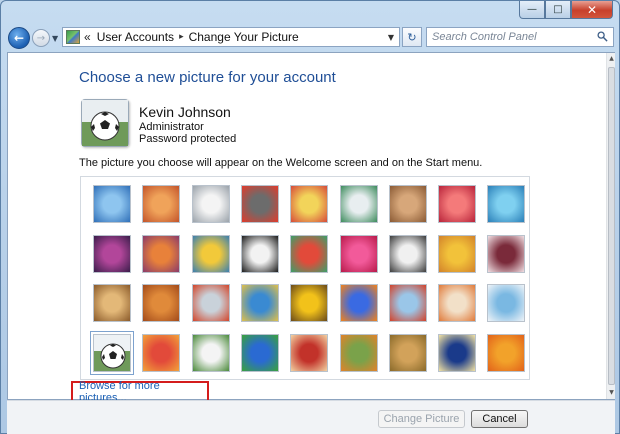 This screenshot has width=620, height=434. What do you see at coordinates (112, 253) in the screenshot?
I see `picture-tile-ball-purple` at bounding box center [112, 253].